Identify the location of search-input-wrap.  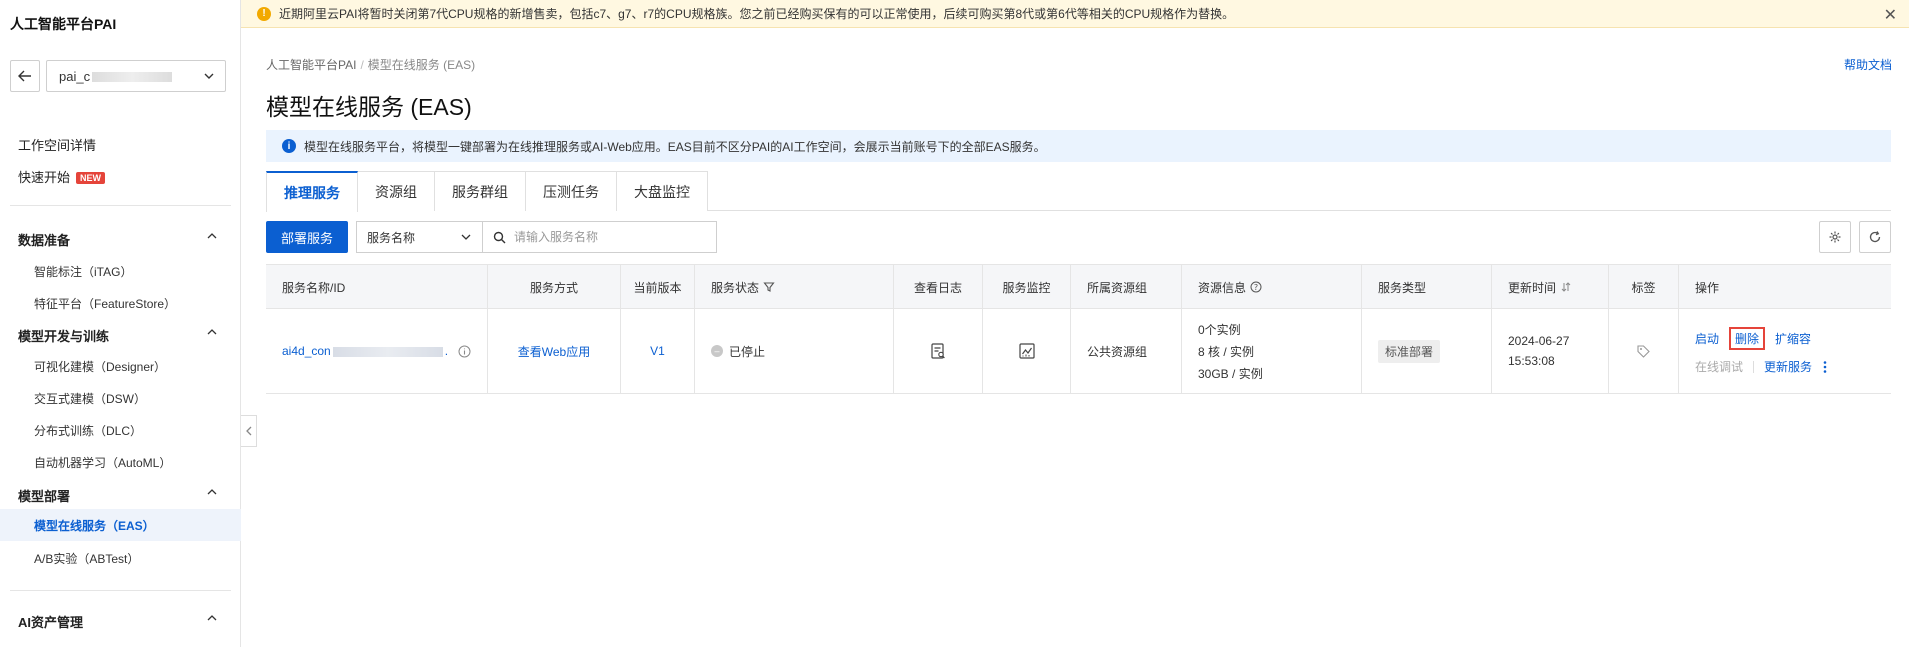
(599, 237).